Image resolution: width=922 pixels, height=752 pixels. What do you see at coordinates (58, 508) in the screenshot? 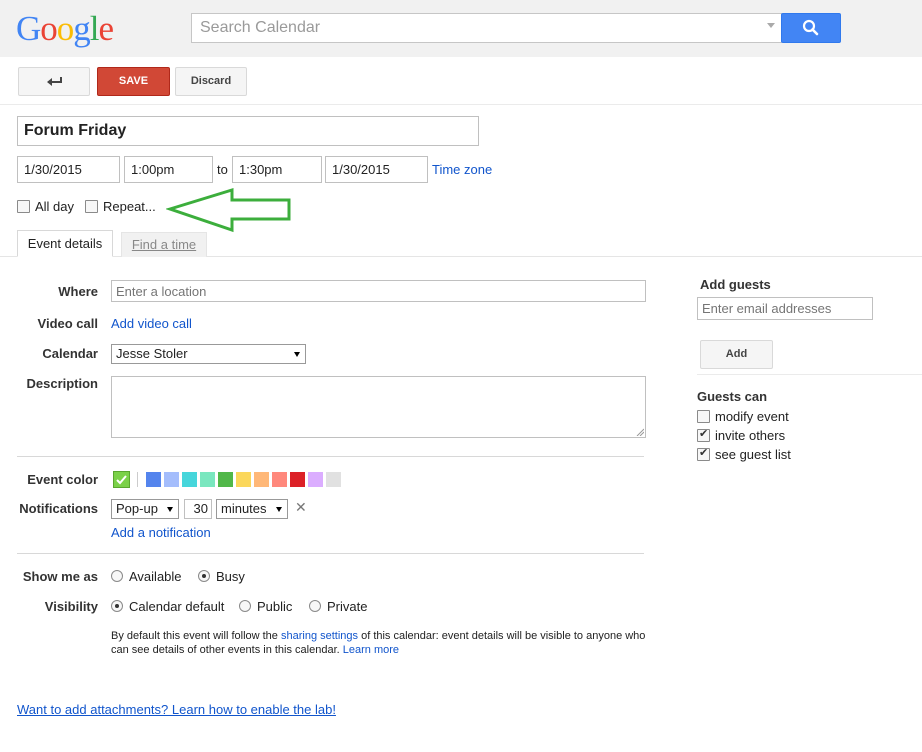
I see `notifications-label: Notifications` at bounding box center [58, 508].